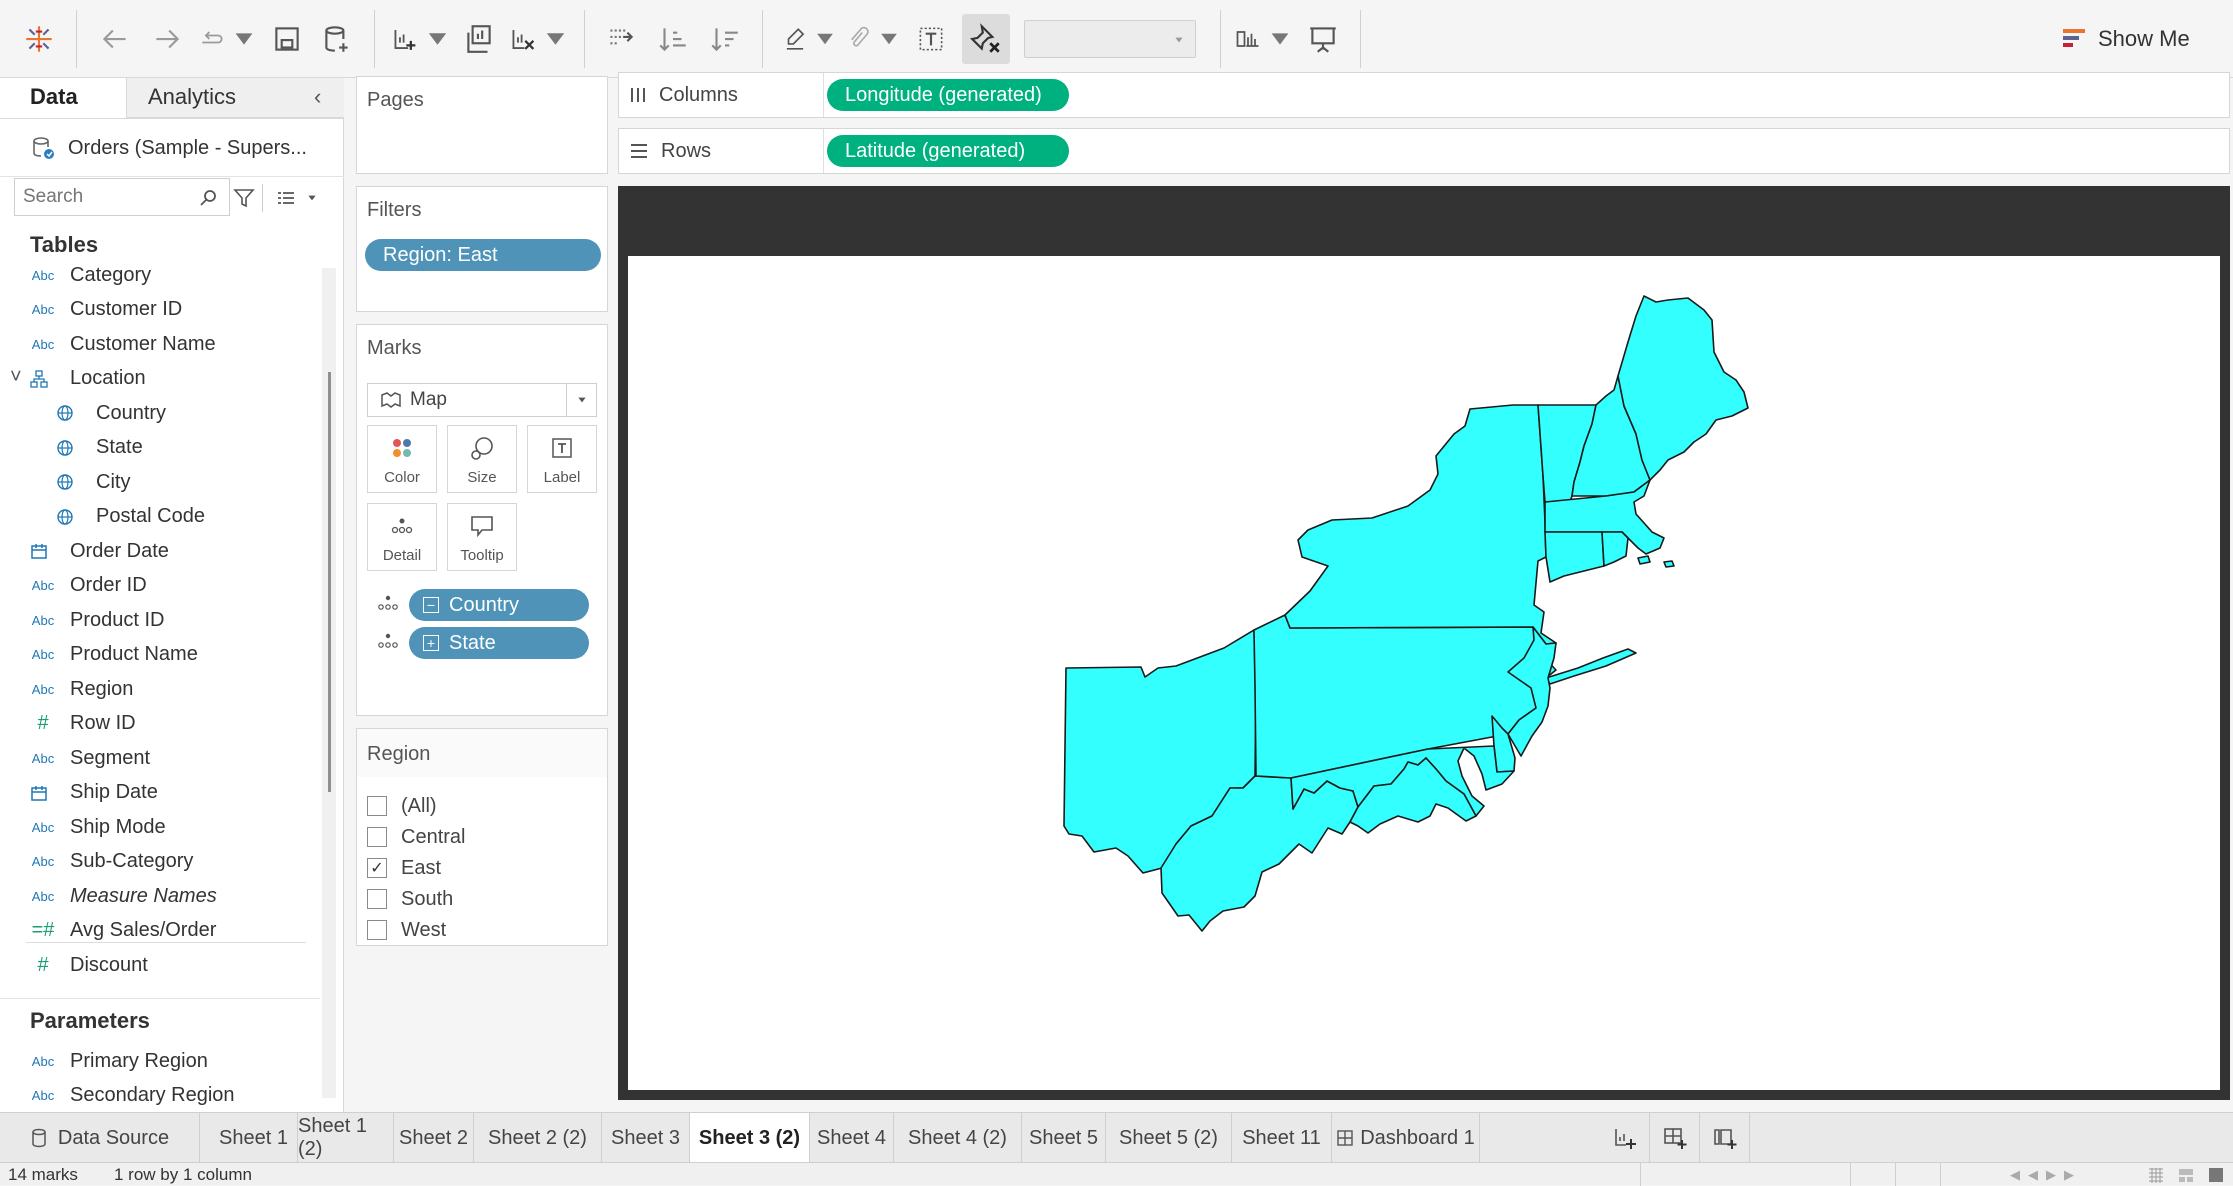 This screenshot has height=1186, width=2233. What do you see at coordinates (2125, 39) in the screenshot?
I see `show-me-button: Show Me` at bounding box center [2125, 39].